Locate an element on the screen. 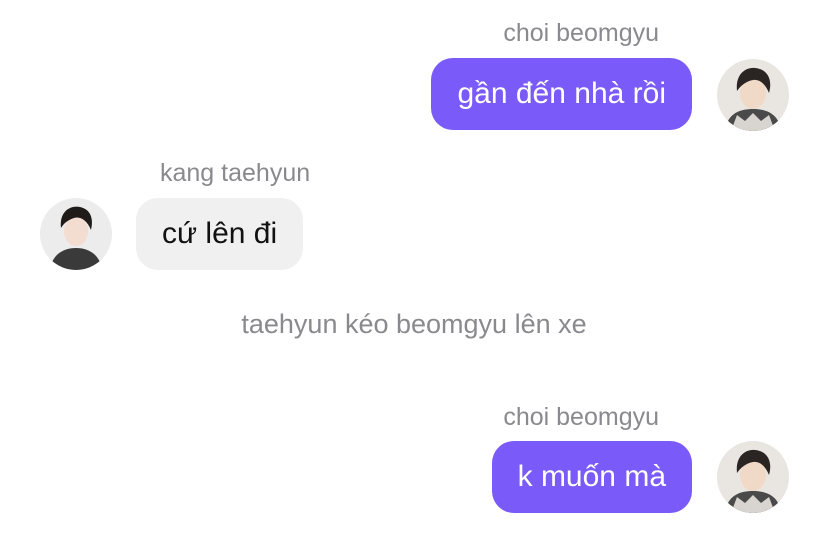  sender-name: kang taehyun is located at coordinates (235, 173).